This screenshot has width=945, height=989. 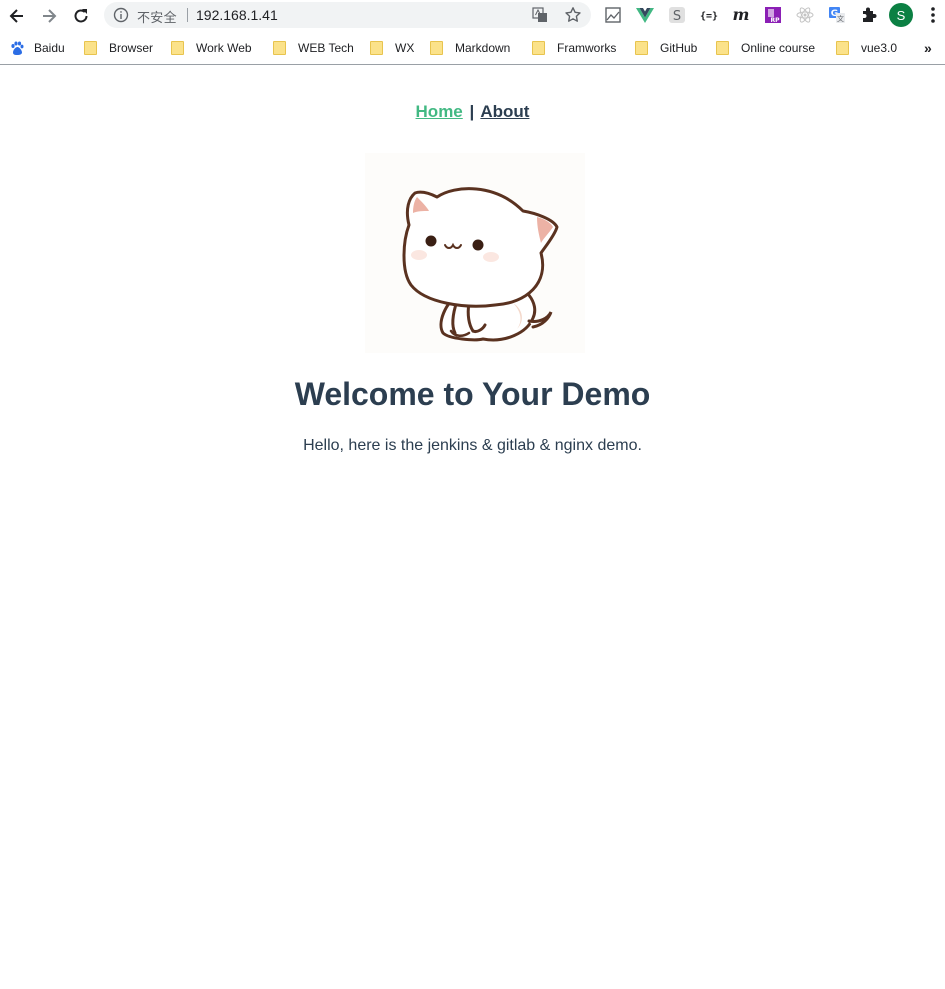 I want to click on more-vertical-icon, so click(x=933, y=15).